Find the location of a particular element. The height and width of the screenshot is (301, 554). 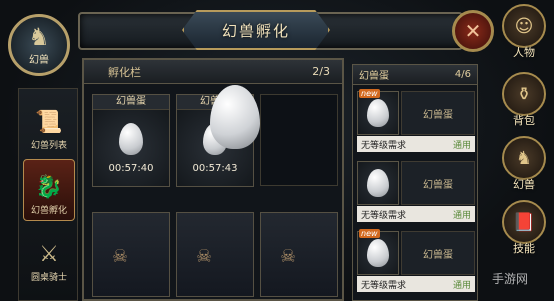

close-button: ✕ is located at coordinates (473, 31).